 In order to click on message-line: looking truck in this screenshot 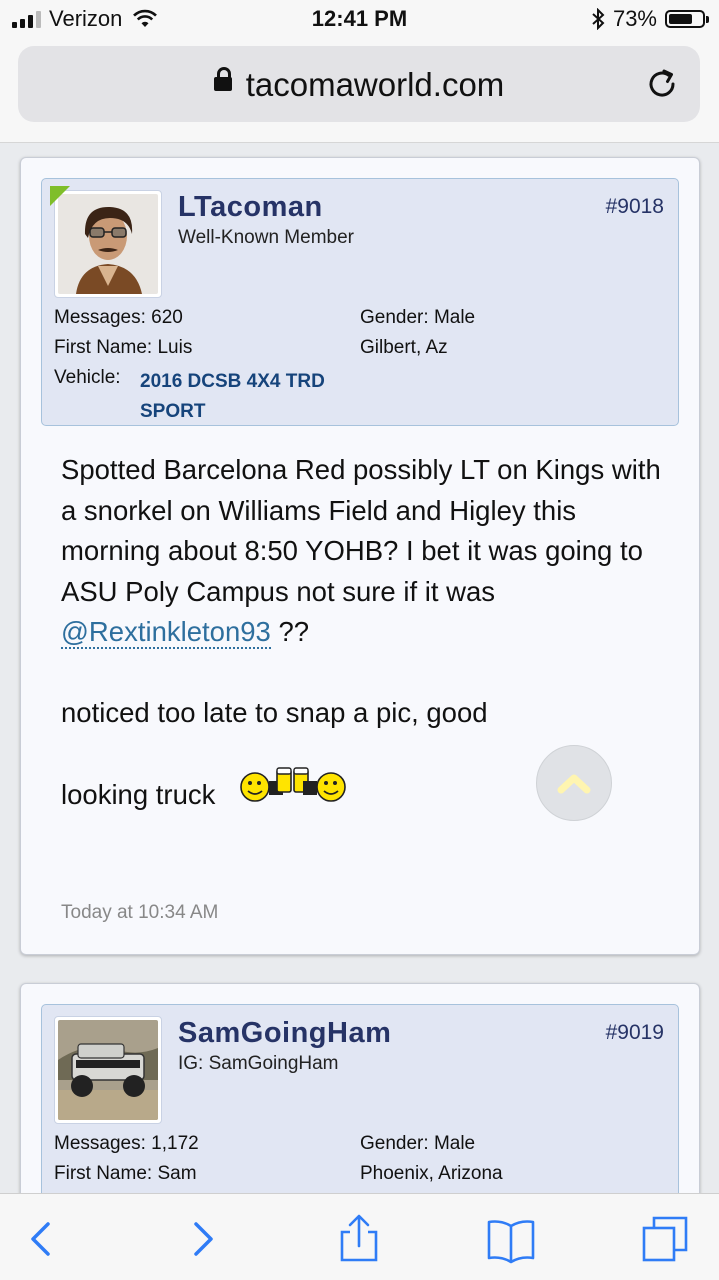, I will do `click(138, 795)`.